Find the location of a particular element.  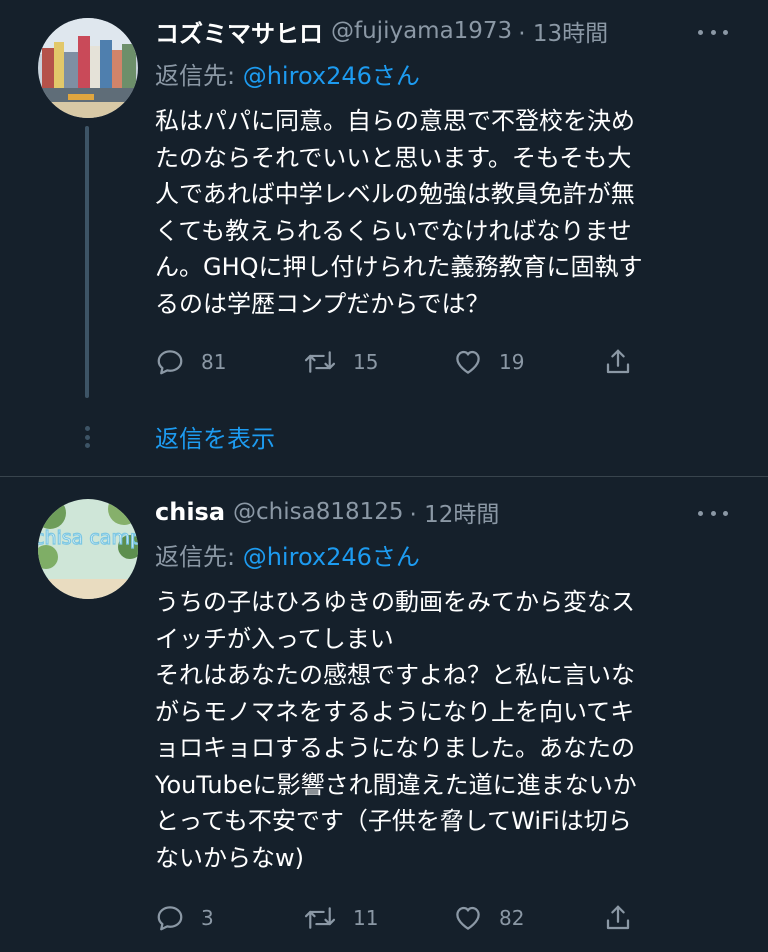

tweet-text-line: YouTubeに影響され間違えた道に進まないか is located at coordinates (396, 784).